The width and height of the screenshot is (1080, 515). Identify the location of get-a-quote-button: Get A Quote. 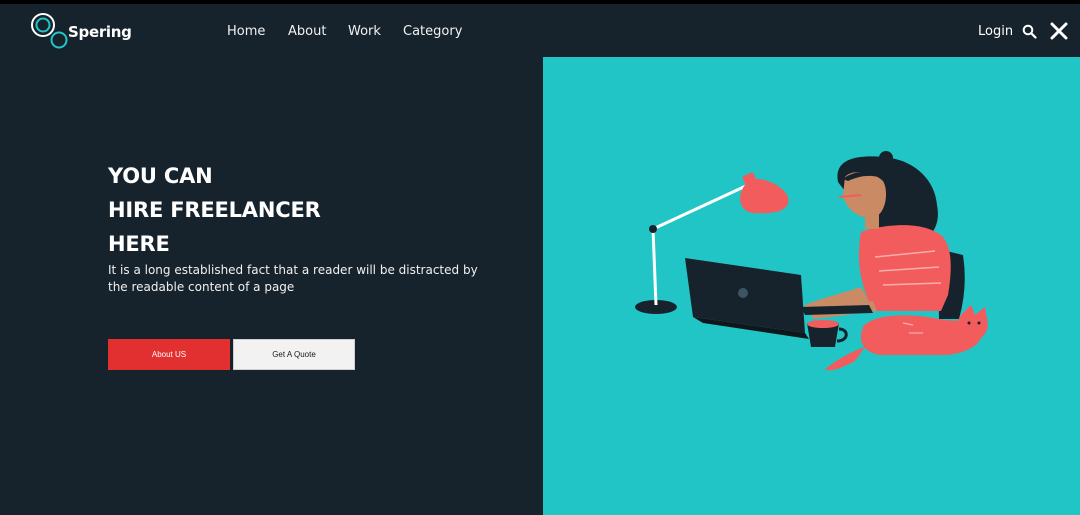
(294, 354).